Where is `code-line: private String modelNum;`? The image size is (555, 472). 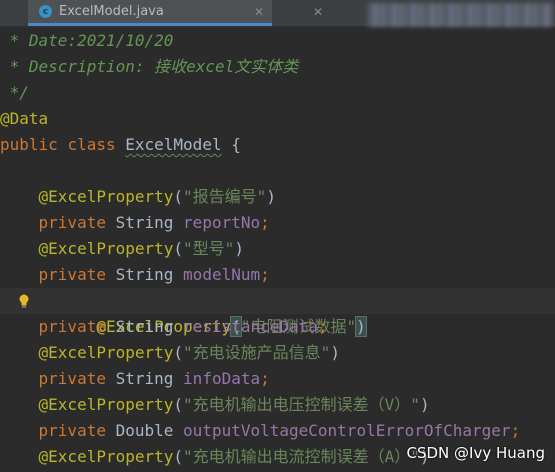 code-line: private String modelNum; is located at coordinates (154, 274).